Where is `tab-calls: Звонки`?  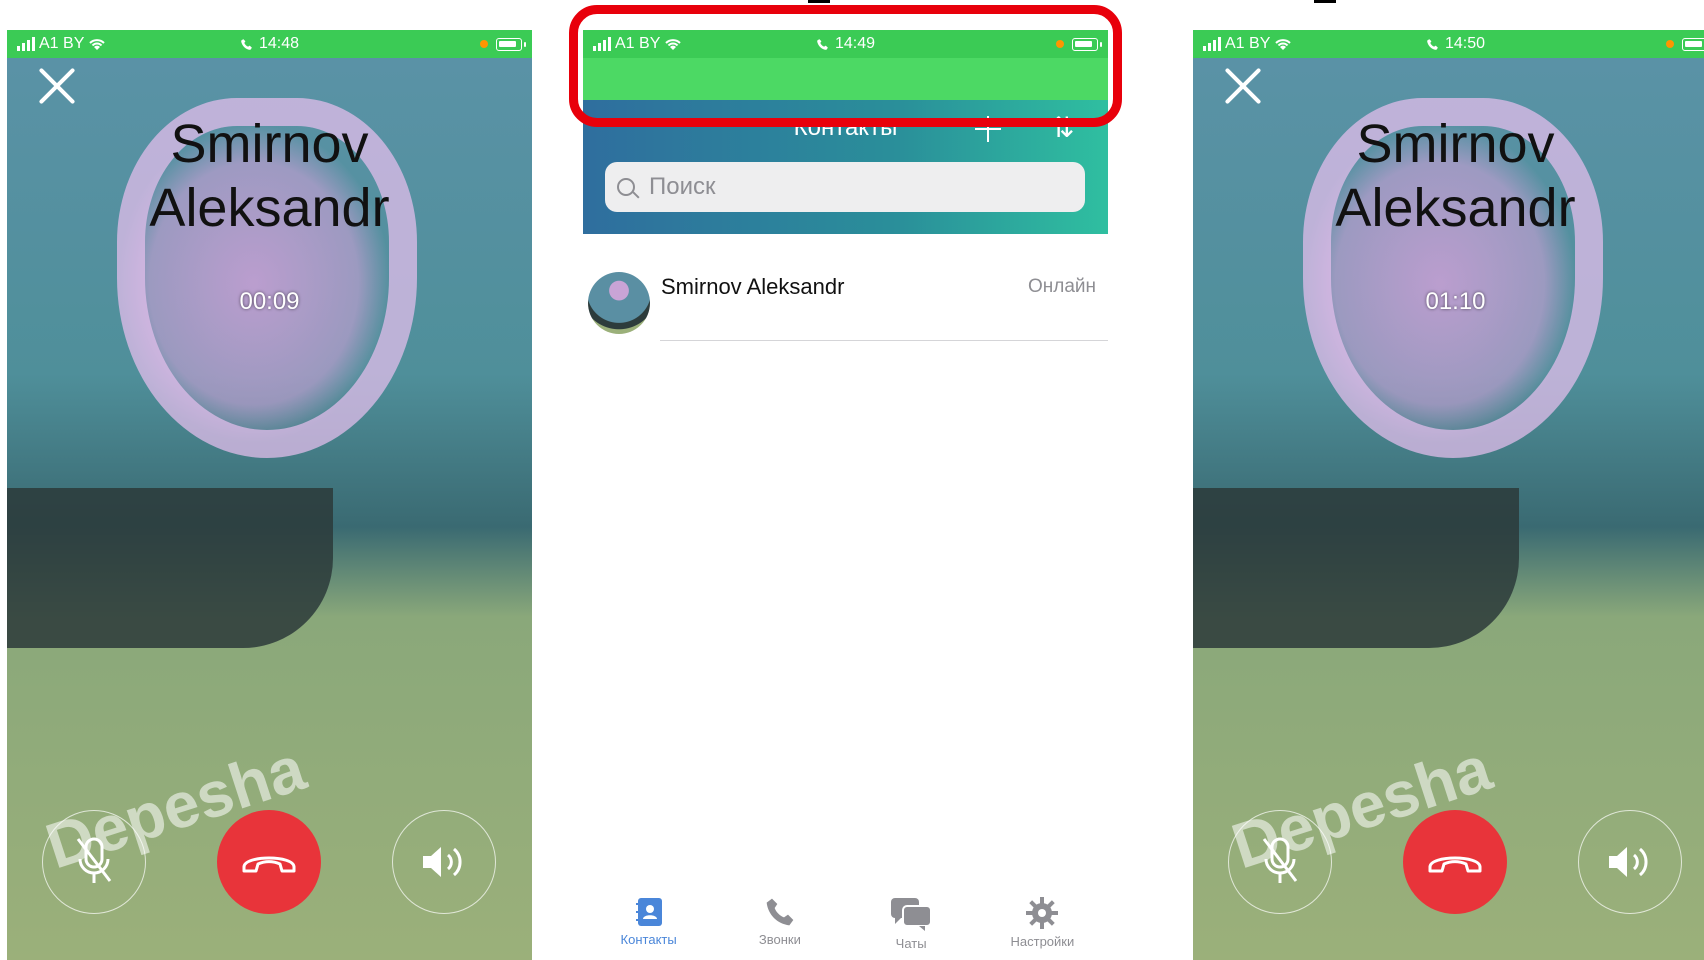 tab-calls: Звонки is located at coordinates (779, 928).